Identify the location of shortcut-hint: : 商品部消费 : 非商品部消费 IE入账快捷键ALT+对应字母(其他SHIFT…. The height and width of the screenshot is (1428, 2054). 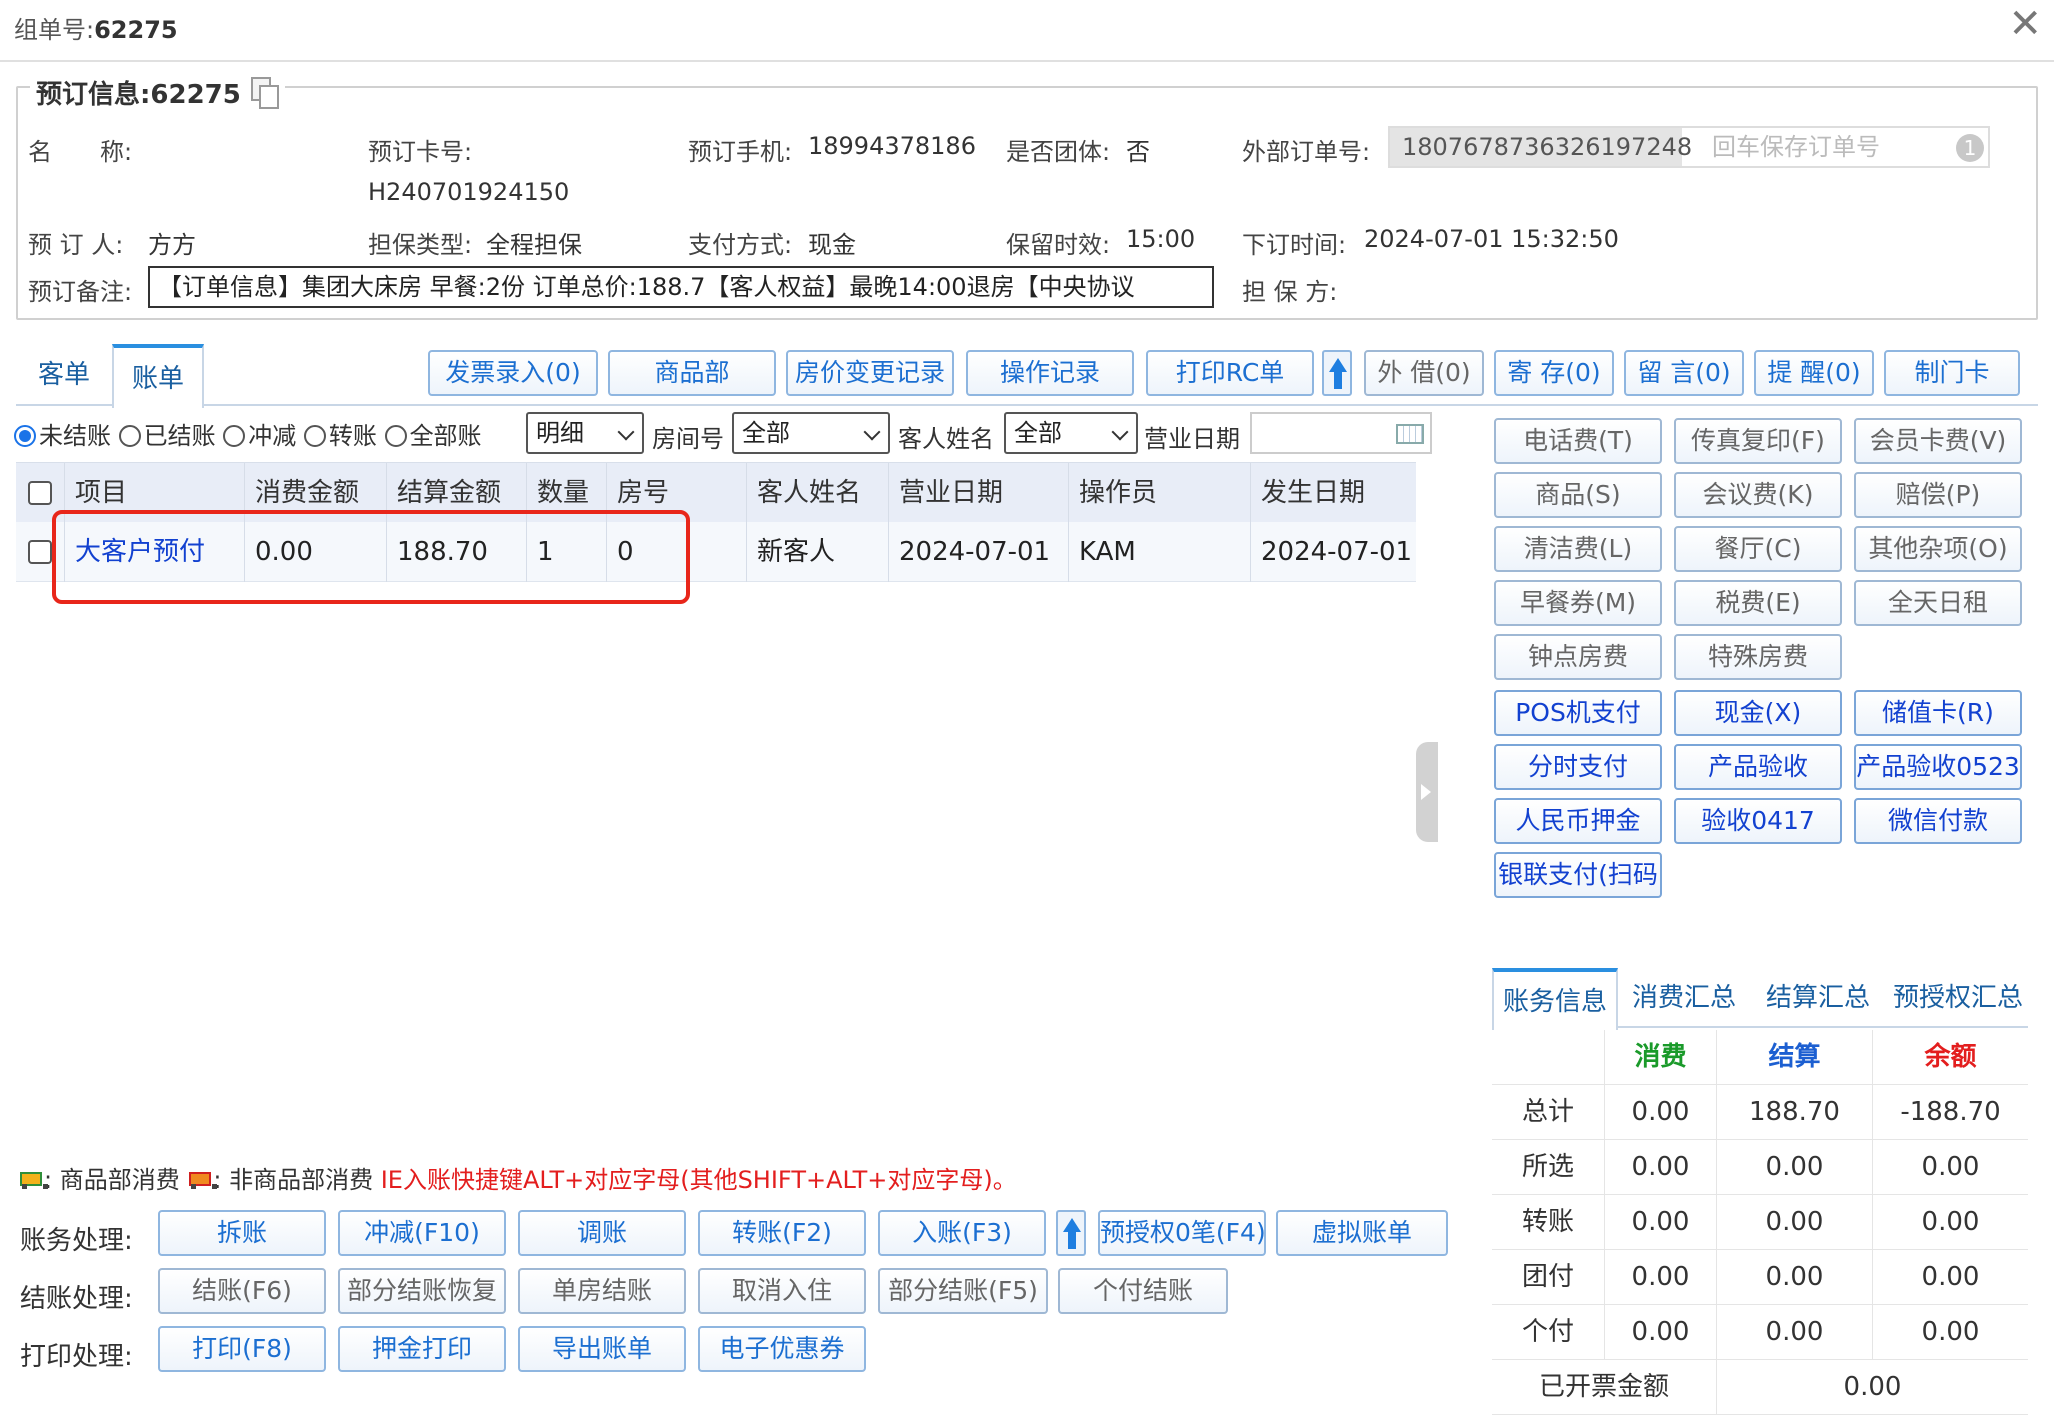
(517, 1177).